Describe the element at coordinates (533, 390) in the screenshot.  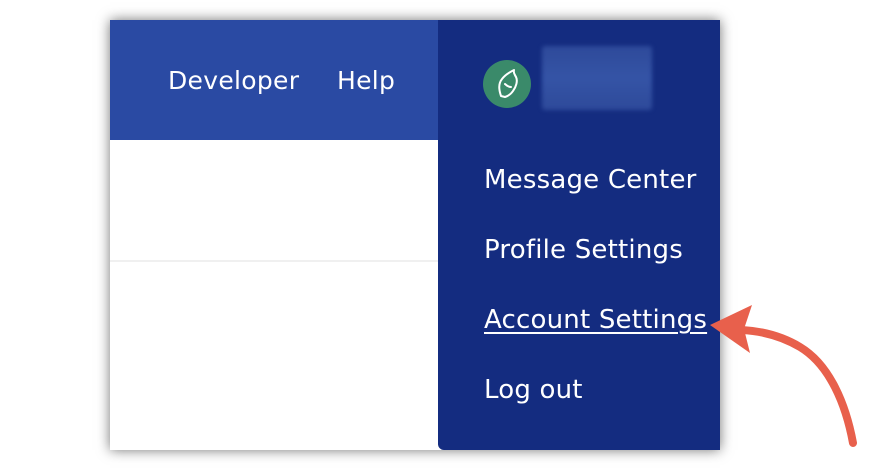
I see `menu-item-log-out: Log out` at that location.